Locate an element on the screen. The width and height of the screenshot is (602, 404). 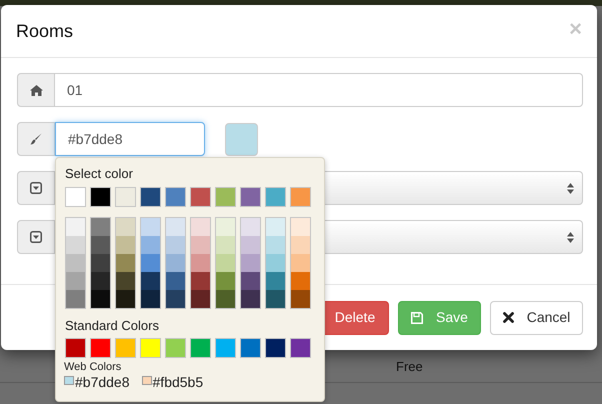
section-title: Standard Colors is located at coordinates (112, 326).